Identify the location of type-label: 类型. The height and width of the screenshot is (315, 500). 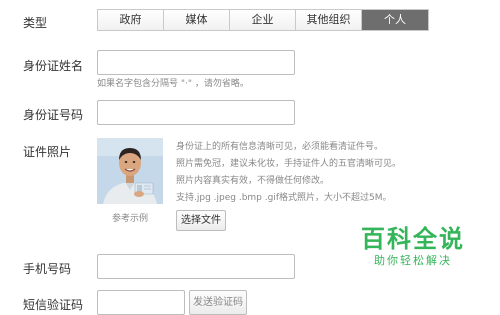
(35, 23).